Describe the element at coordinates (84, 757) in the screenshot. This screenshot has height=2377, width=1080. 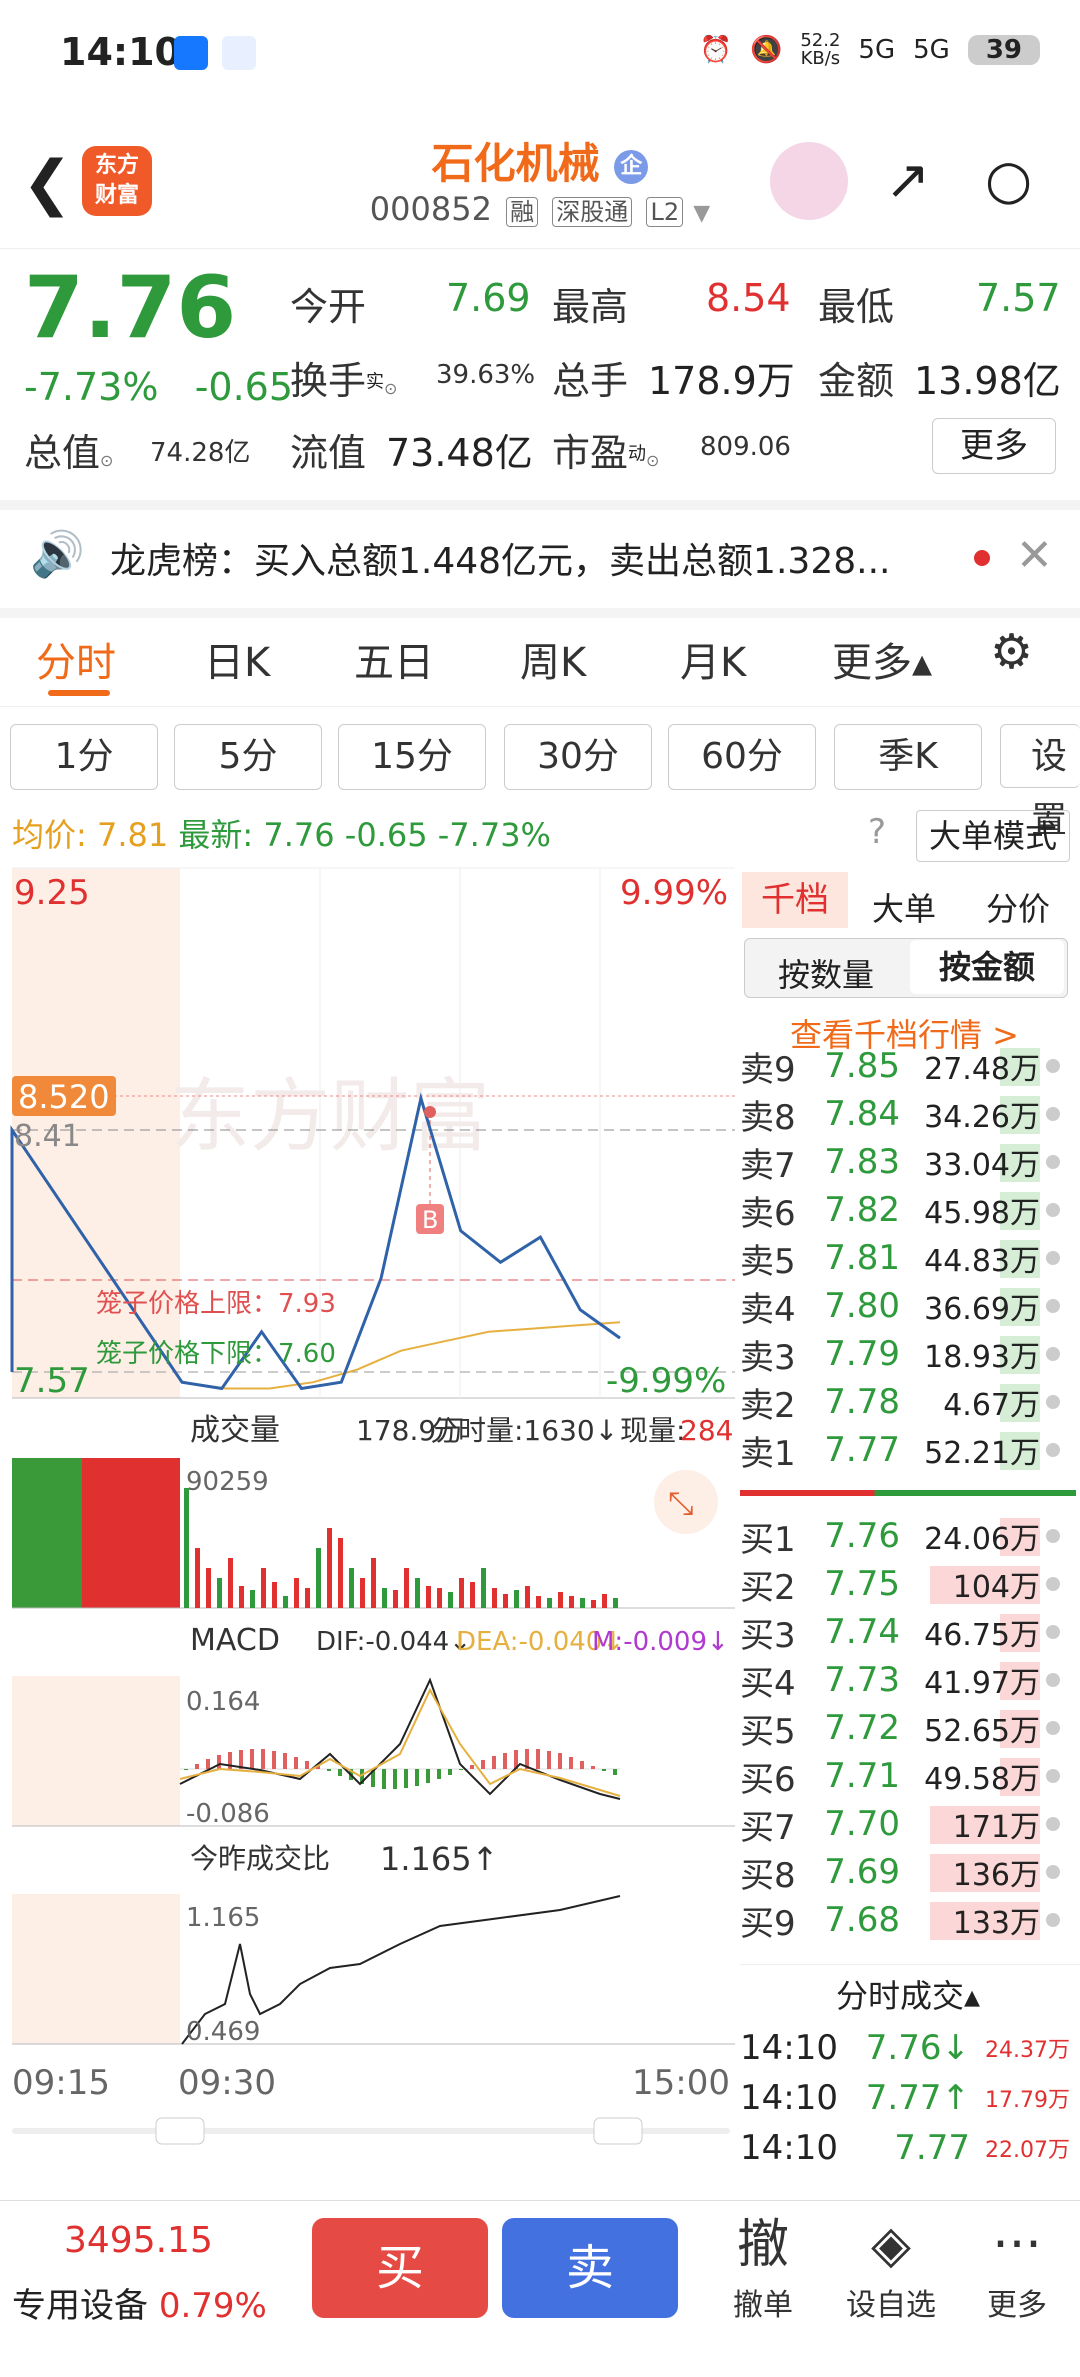
I see `chip-1min: 1分` at that location.